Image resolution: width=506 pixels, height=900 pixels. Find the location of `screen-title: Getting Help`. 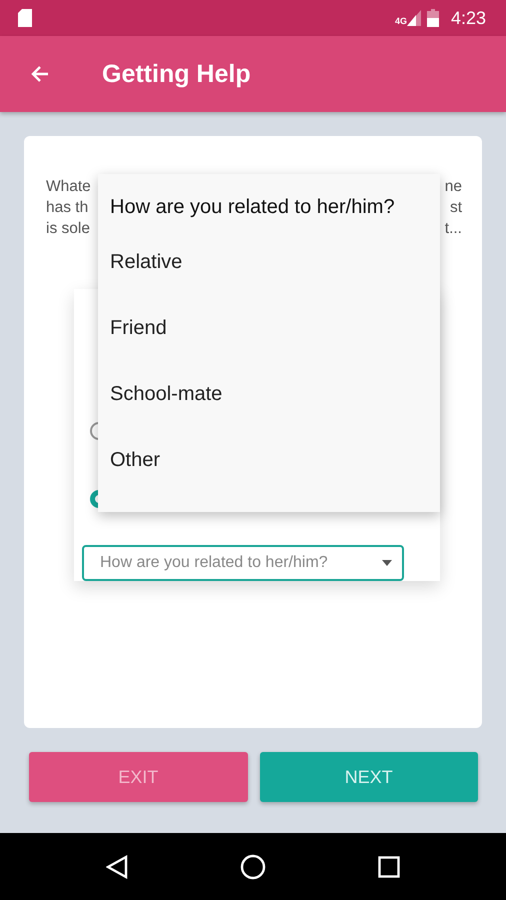

screen-title: Getting Help is located at coordinates (176, 74).